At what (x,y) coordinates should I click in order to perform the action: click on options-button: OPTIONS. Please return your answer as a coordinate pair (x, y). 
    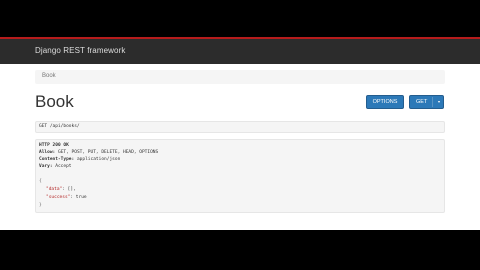
    Looking at the image, I should click on (385, 102).